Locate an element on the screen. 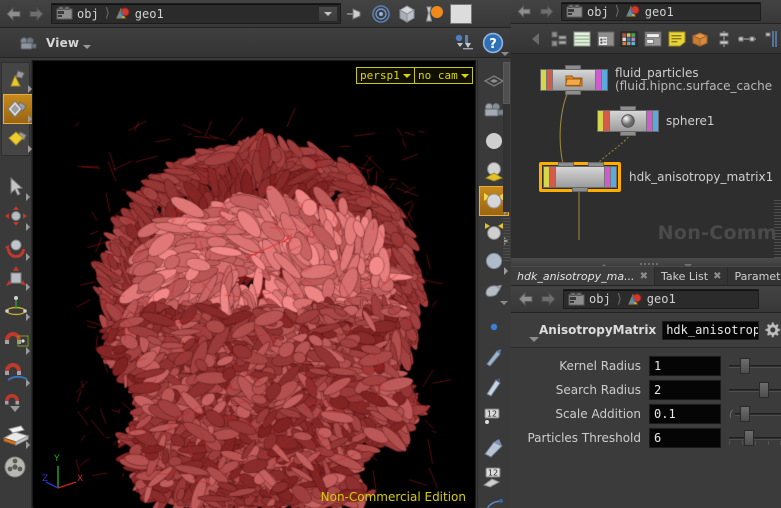  curve-display-icon is located at coordinates (494, 500).